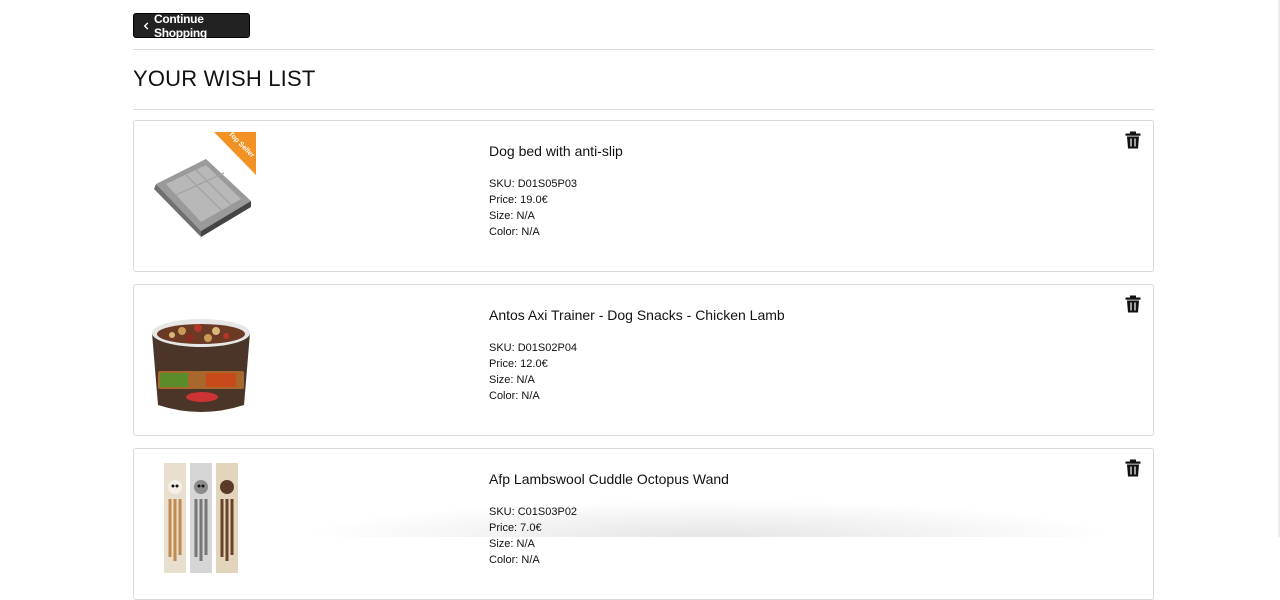 The width and height of the screenshot is (1280, 600). What do you see at coordinates (146, 25) in the screenshot?
I see `chevron-left-icon` at bounding box center [146, 25].